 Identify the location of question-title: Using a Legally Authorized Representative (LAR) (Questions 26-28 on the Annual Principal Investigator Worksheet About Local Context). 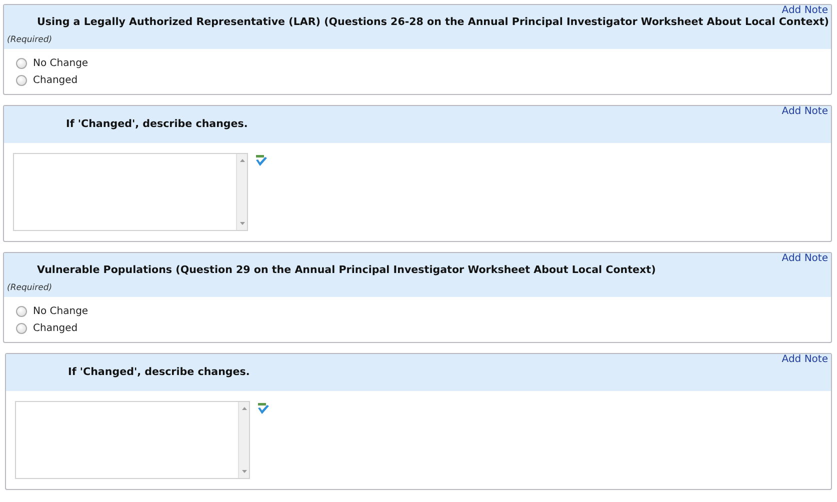
(433, 22).